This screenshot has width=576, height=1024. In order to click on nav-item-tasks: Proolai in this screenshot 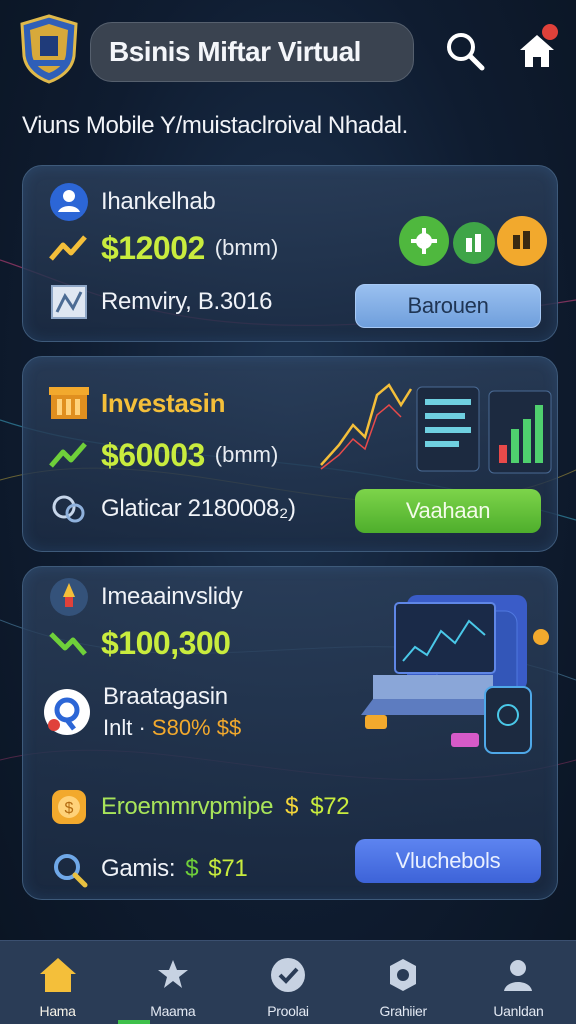, I will do `click(287, 982)`.